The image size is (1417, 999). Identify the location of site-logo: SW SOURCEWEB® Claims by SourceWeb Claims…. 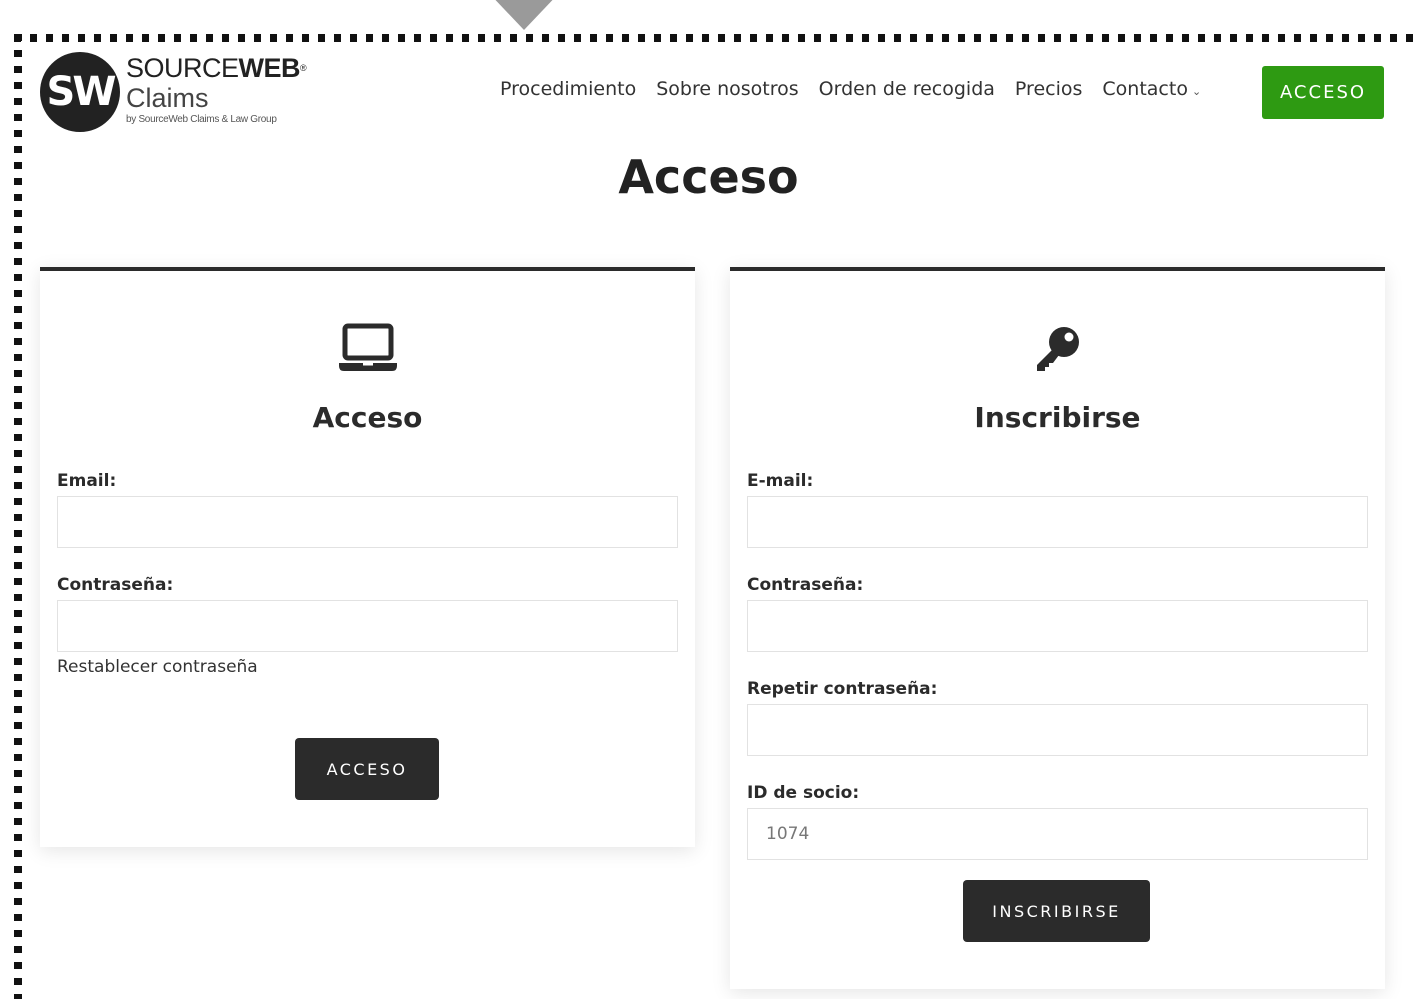
(173, 93).